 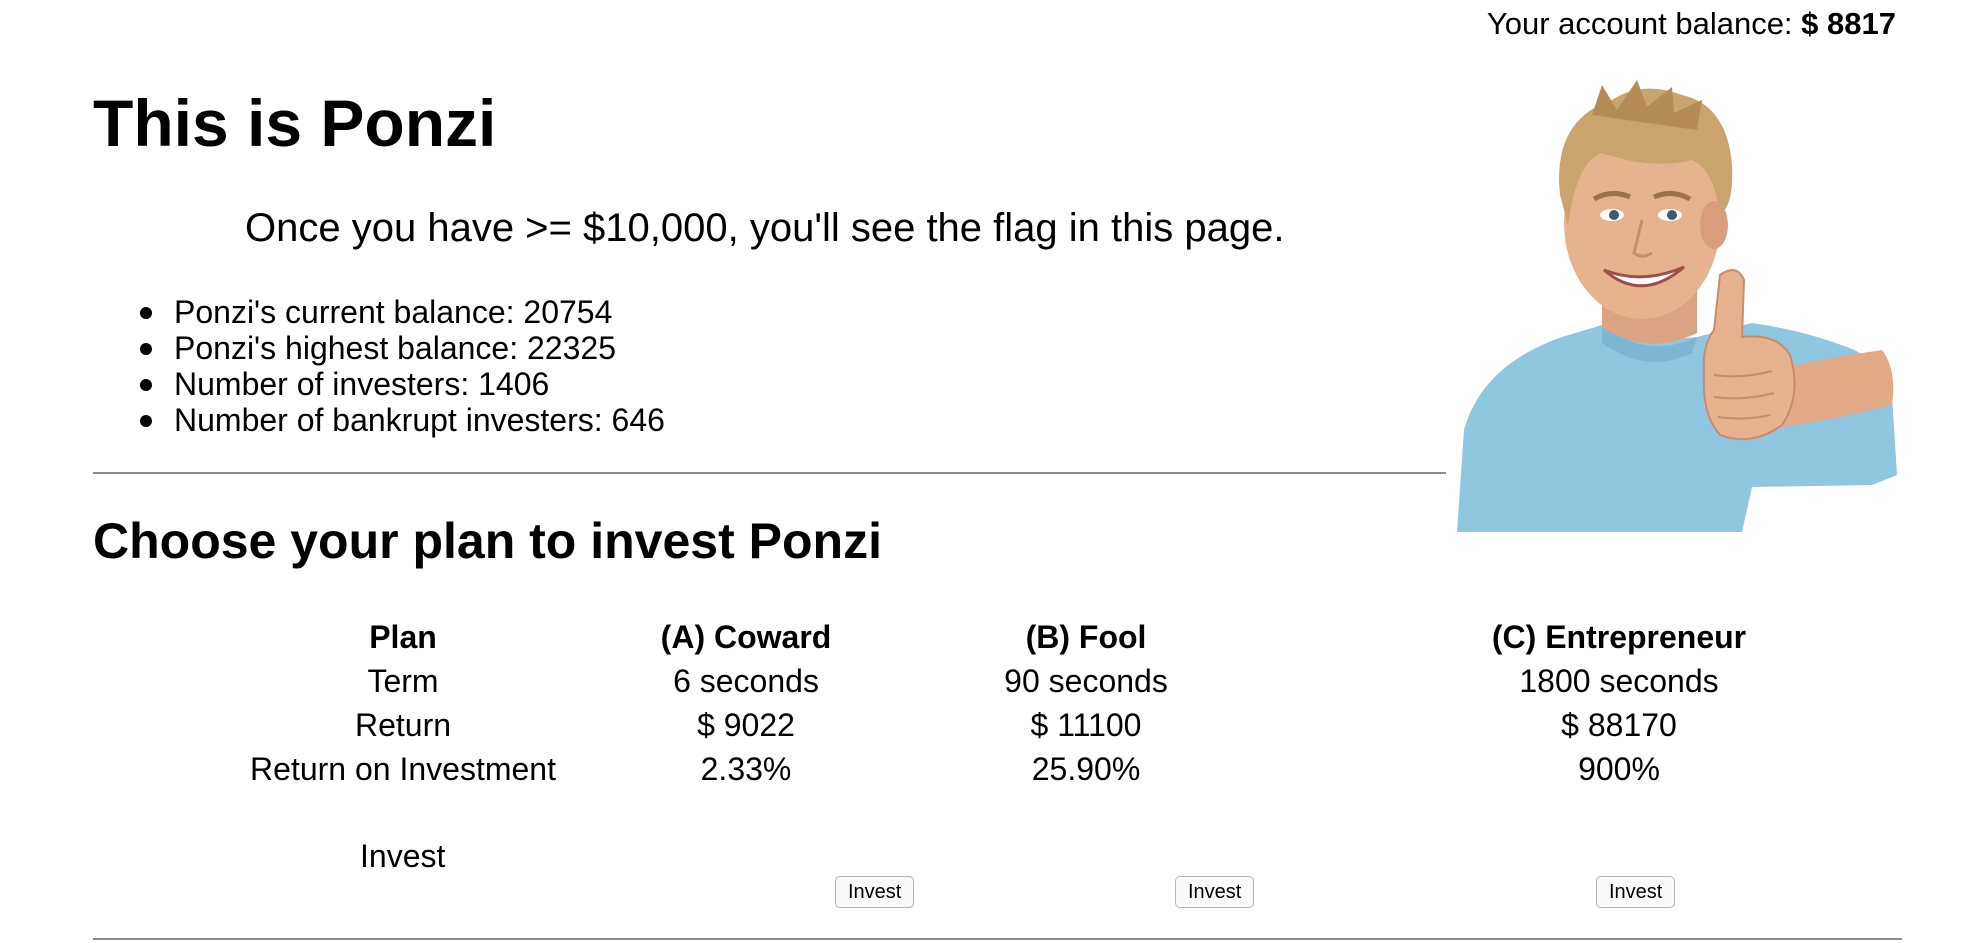 What do you see at coordinates (746, 680) in the screenshot?
I see `cell: 6 seconds` at bounding box center [746, 680].